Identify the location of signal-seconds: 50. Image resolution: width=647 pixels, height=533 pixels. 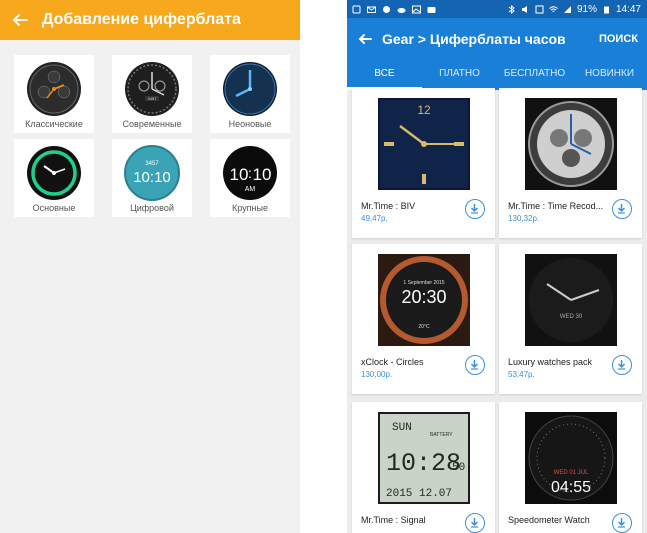
(458, 468).